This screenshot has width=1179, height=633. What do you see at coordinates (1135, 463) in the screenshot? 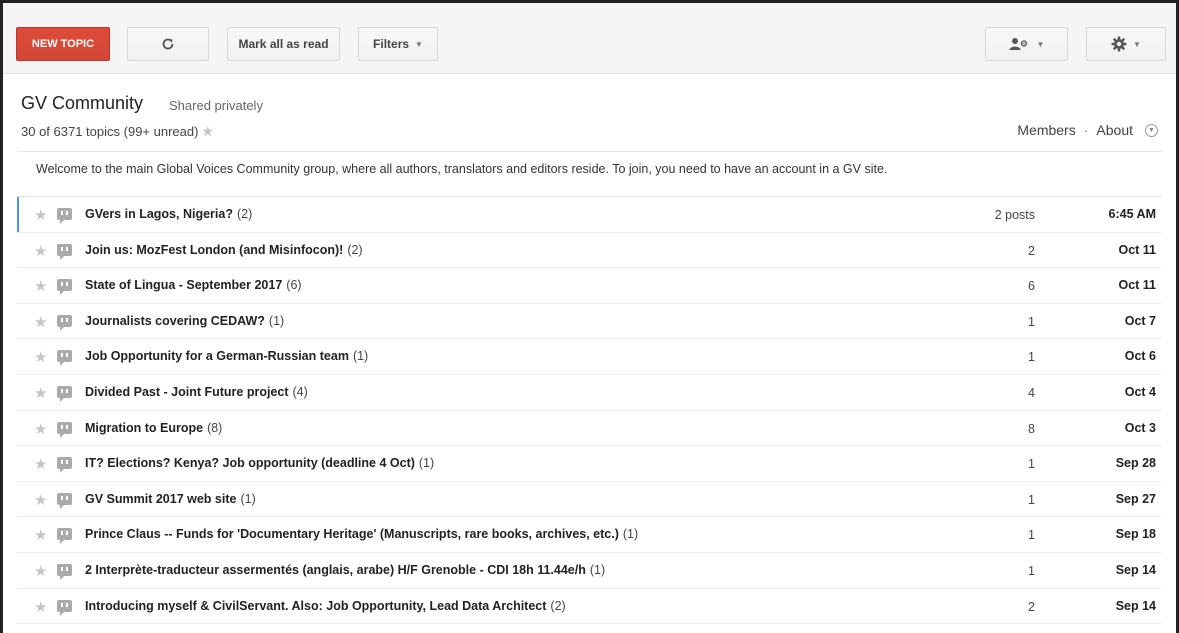
I see `topic-date: Sep 28` at bounding box center [1135, 463].